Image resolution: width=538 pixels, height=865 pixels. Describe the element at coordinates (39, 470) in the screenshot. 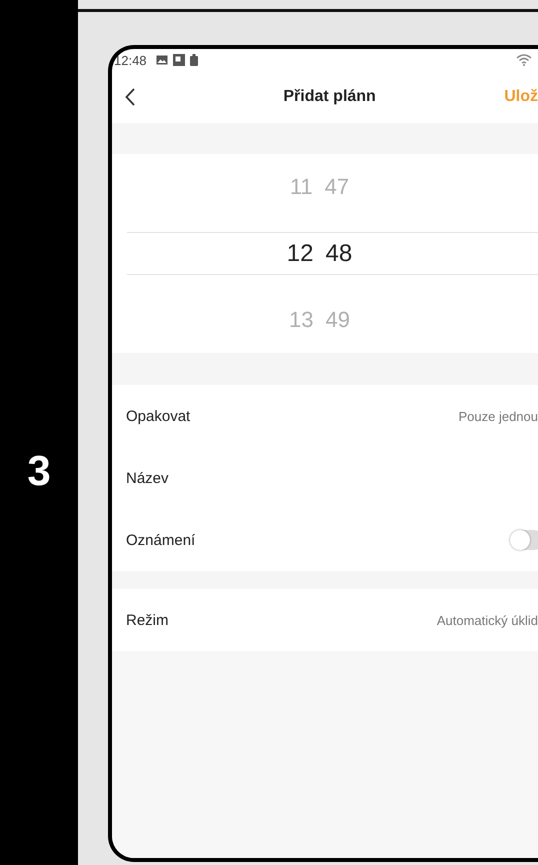

I see `step-number: 3` at that location.